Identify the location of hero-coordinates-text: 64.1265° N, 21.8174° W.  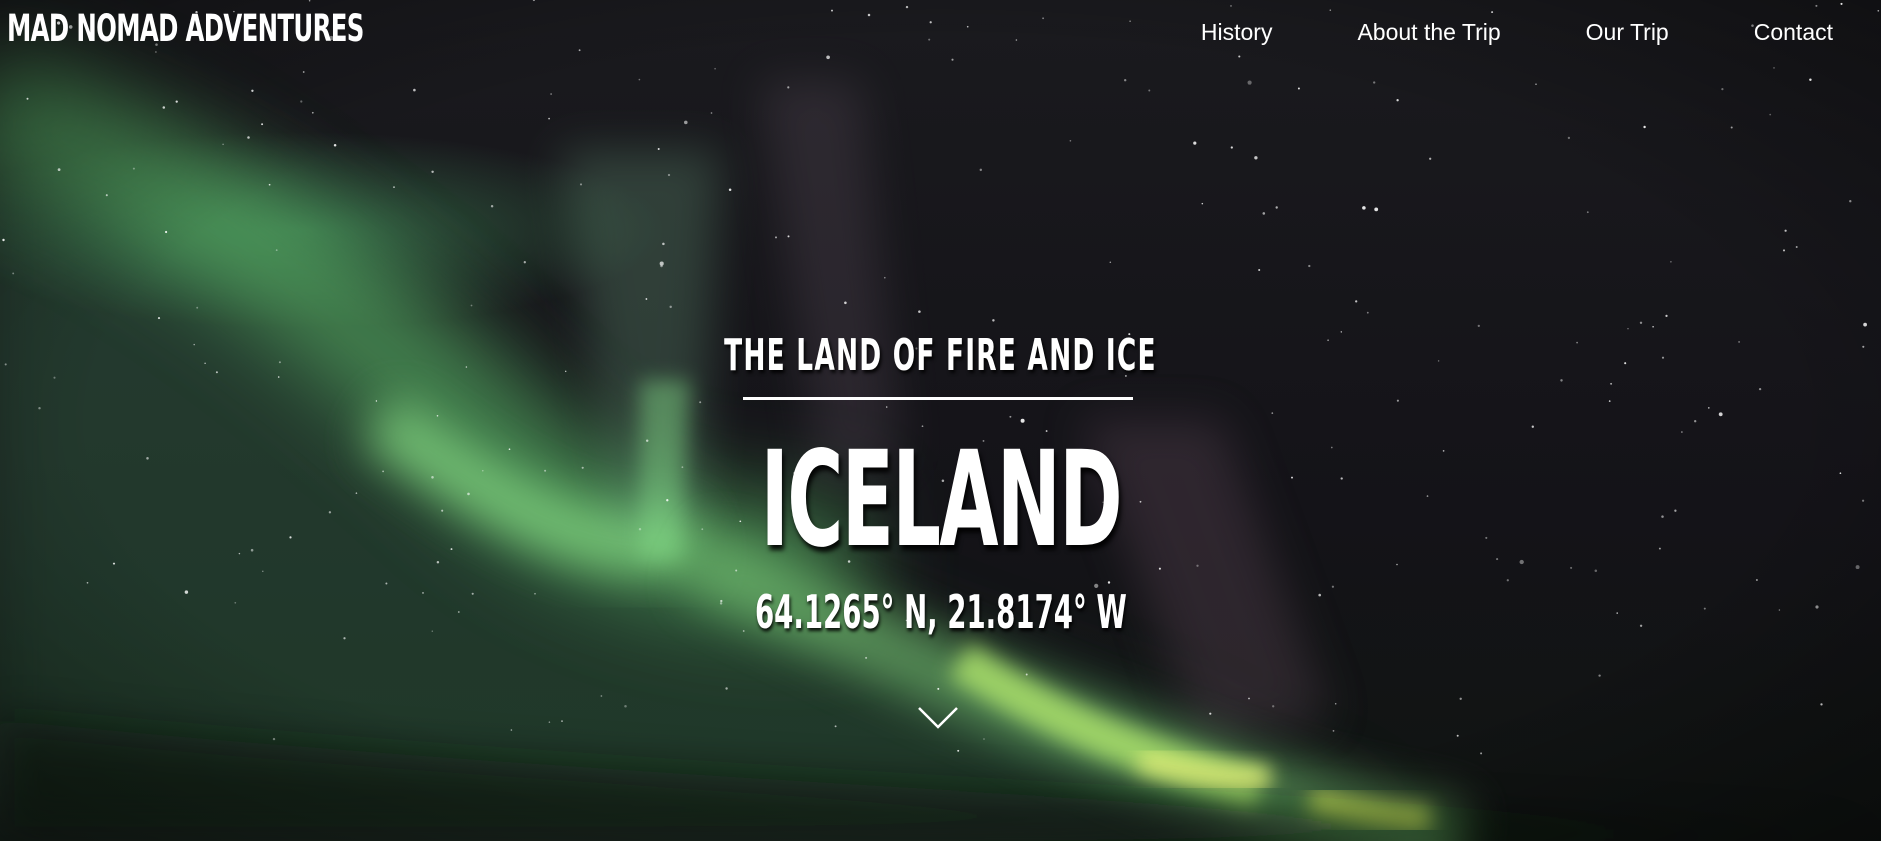
(940, 612).